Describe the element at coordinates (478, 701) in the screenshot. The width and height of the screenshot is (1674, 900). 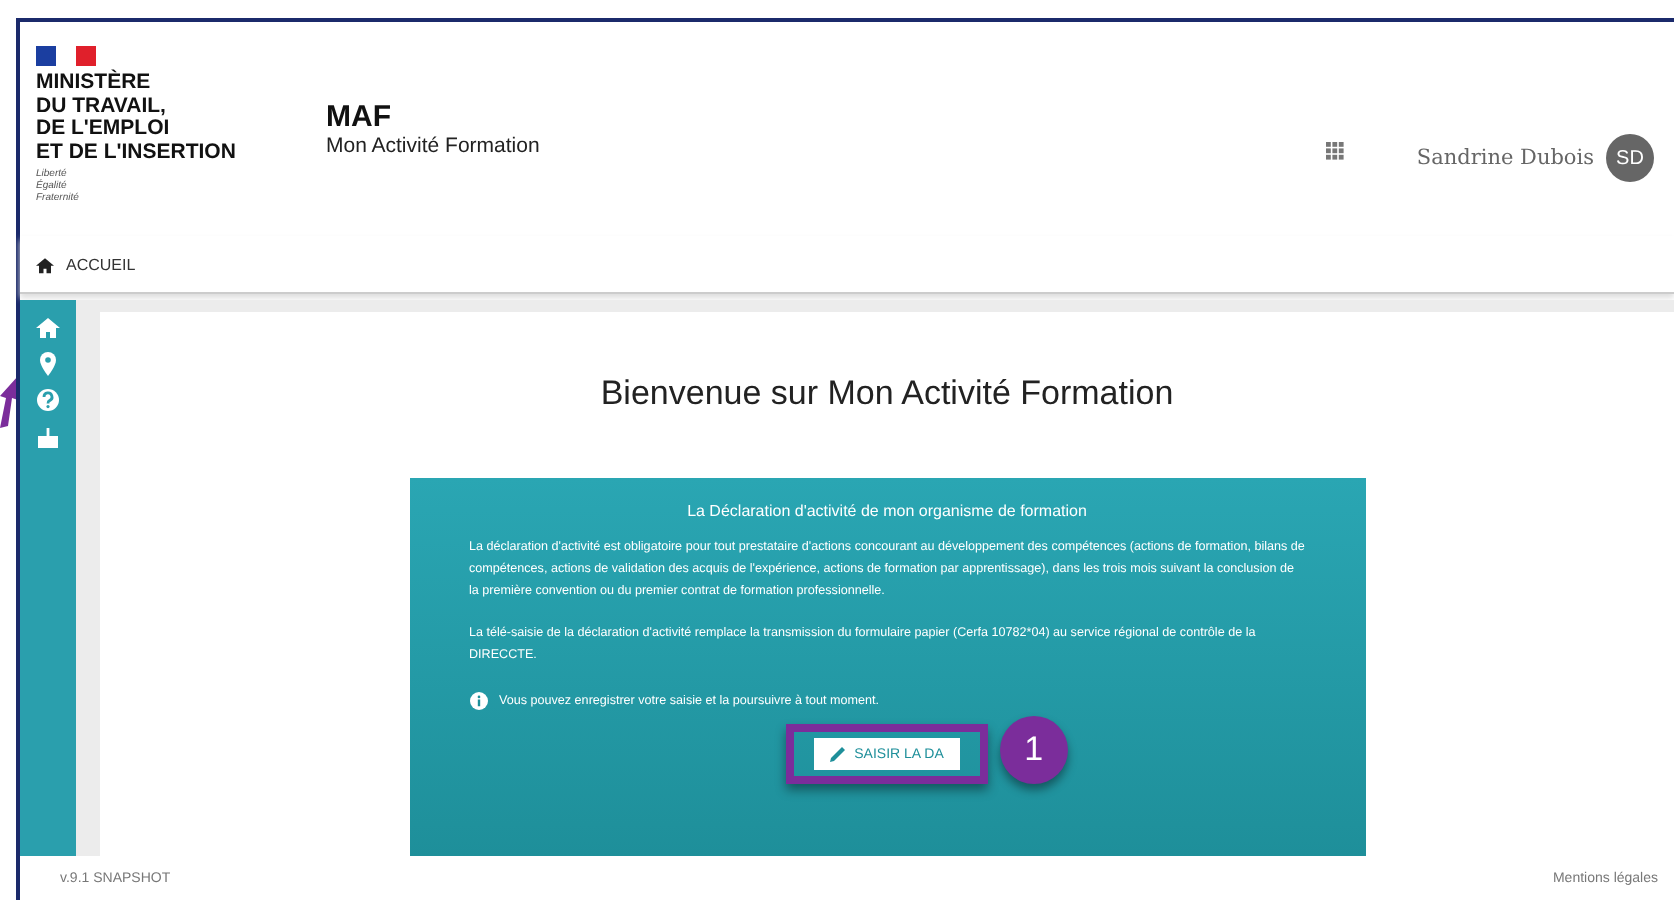
I see `info-icon` at that location.